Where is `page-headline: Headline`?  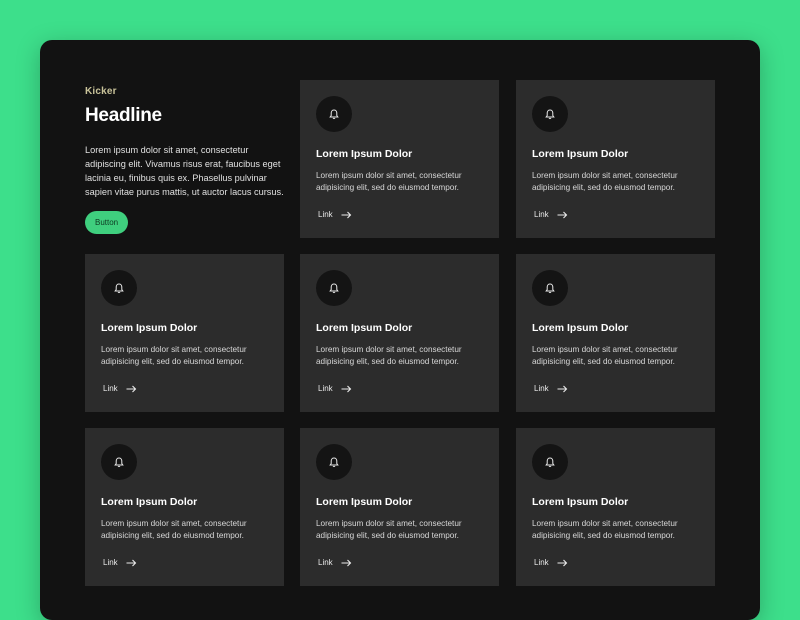
page-headline: Headline is located at coordinates (123, 115).